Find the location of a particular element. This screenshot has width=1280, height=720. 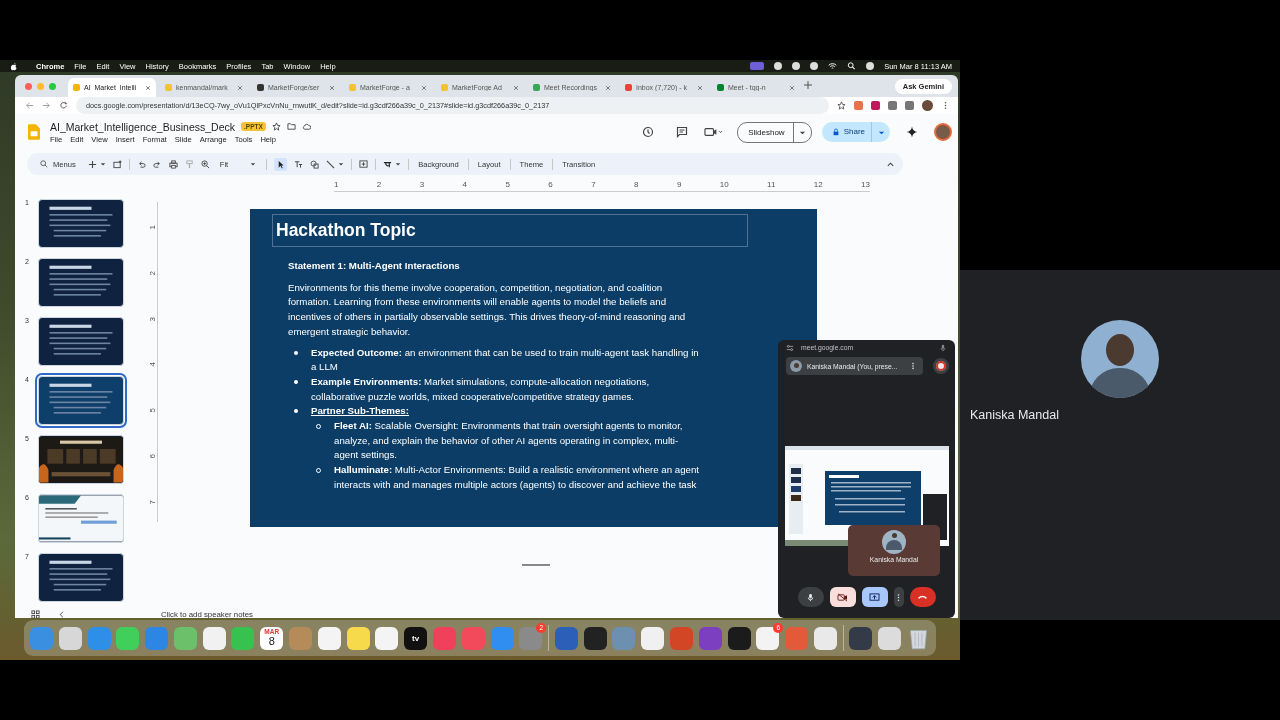

reload-icon is located at coordinates (63, 105).